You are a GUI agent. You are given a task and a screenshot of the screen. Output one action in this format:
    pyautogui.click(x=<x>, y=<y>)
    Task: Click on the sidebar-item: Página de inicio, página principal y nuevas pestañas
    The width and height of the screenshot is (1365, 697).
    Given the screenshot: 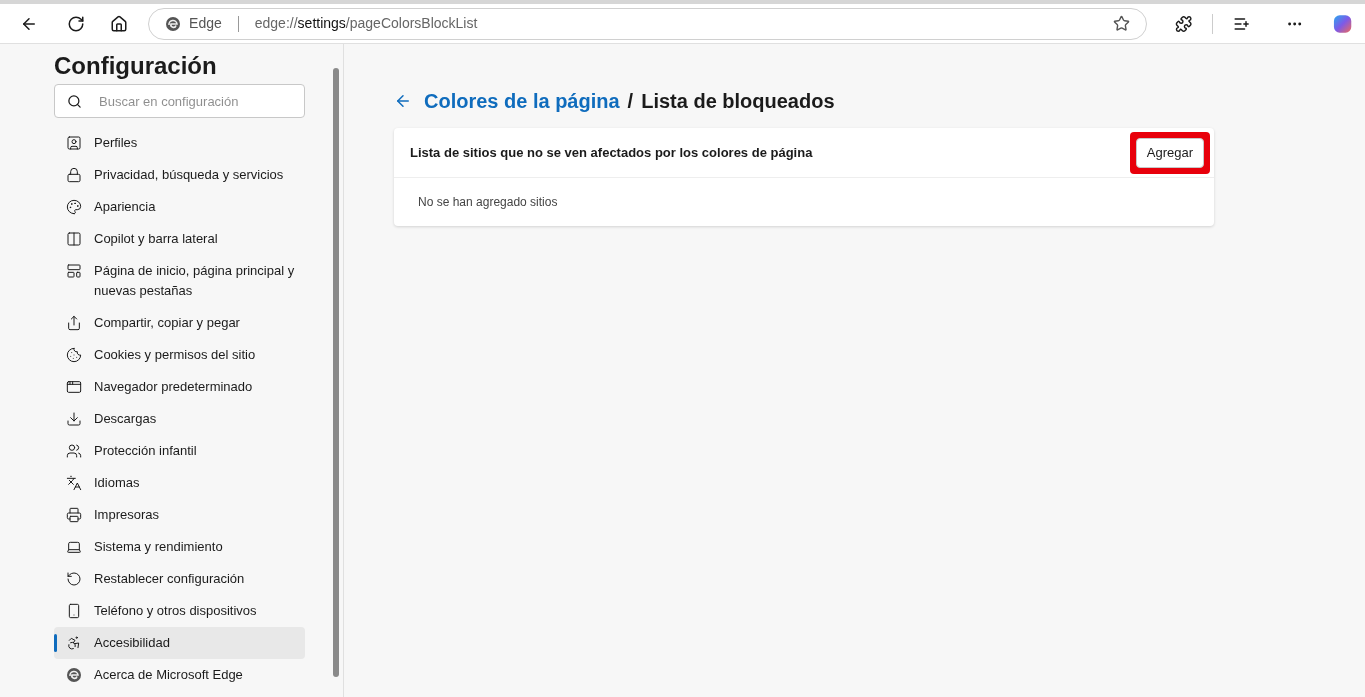 What is the action you would take?
    pyautogui.click(x=179, y=281)
    